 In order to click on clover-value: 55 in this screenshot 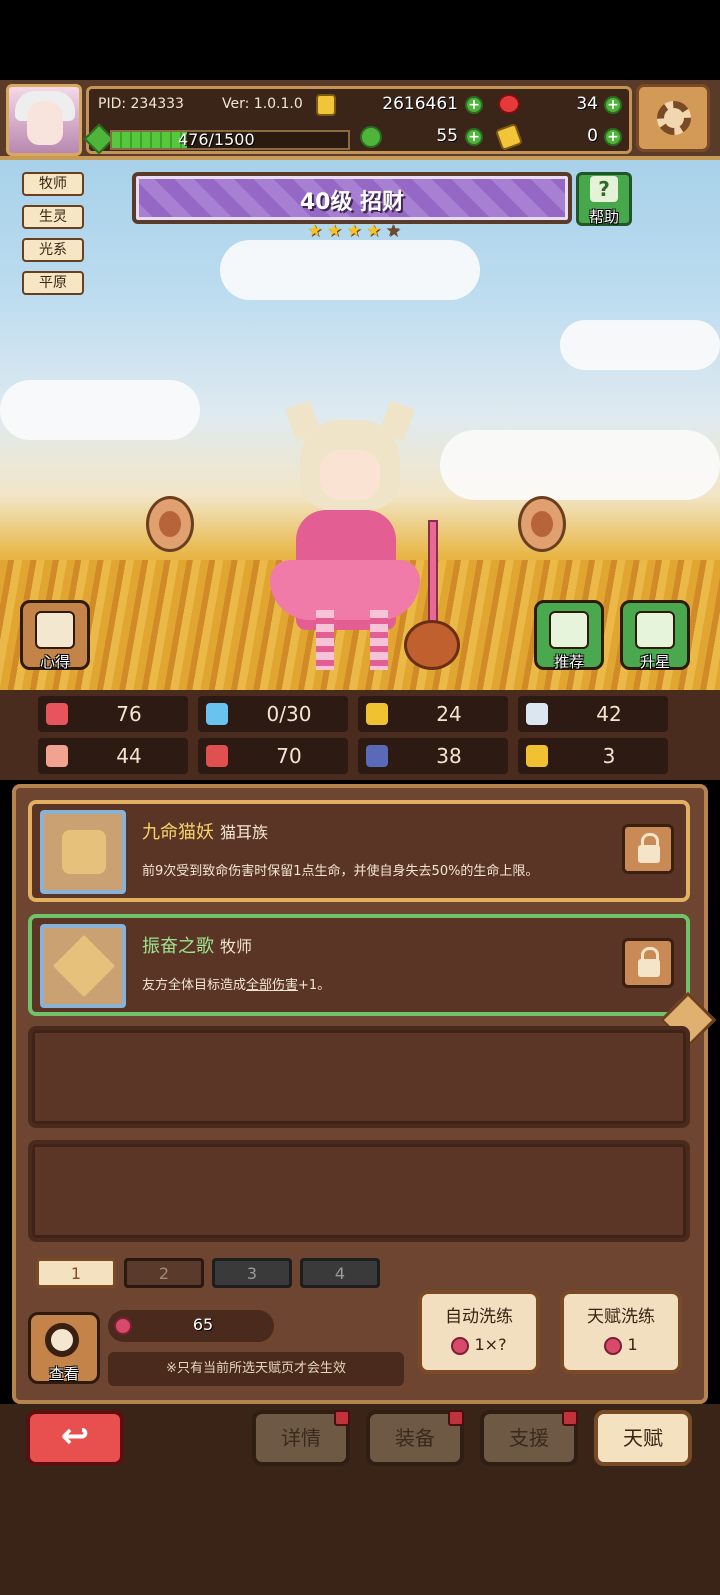, I will do `click(447, 136)`.